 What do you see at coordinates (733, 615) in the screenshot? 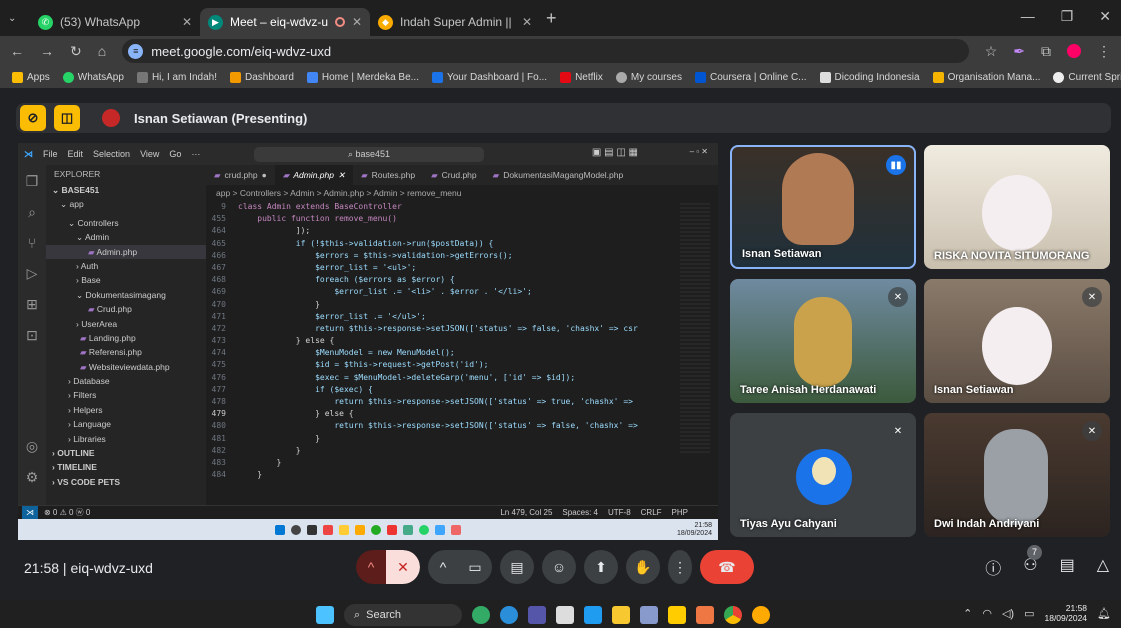
I see `chrome-icon` at bounding box center [733, 615].